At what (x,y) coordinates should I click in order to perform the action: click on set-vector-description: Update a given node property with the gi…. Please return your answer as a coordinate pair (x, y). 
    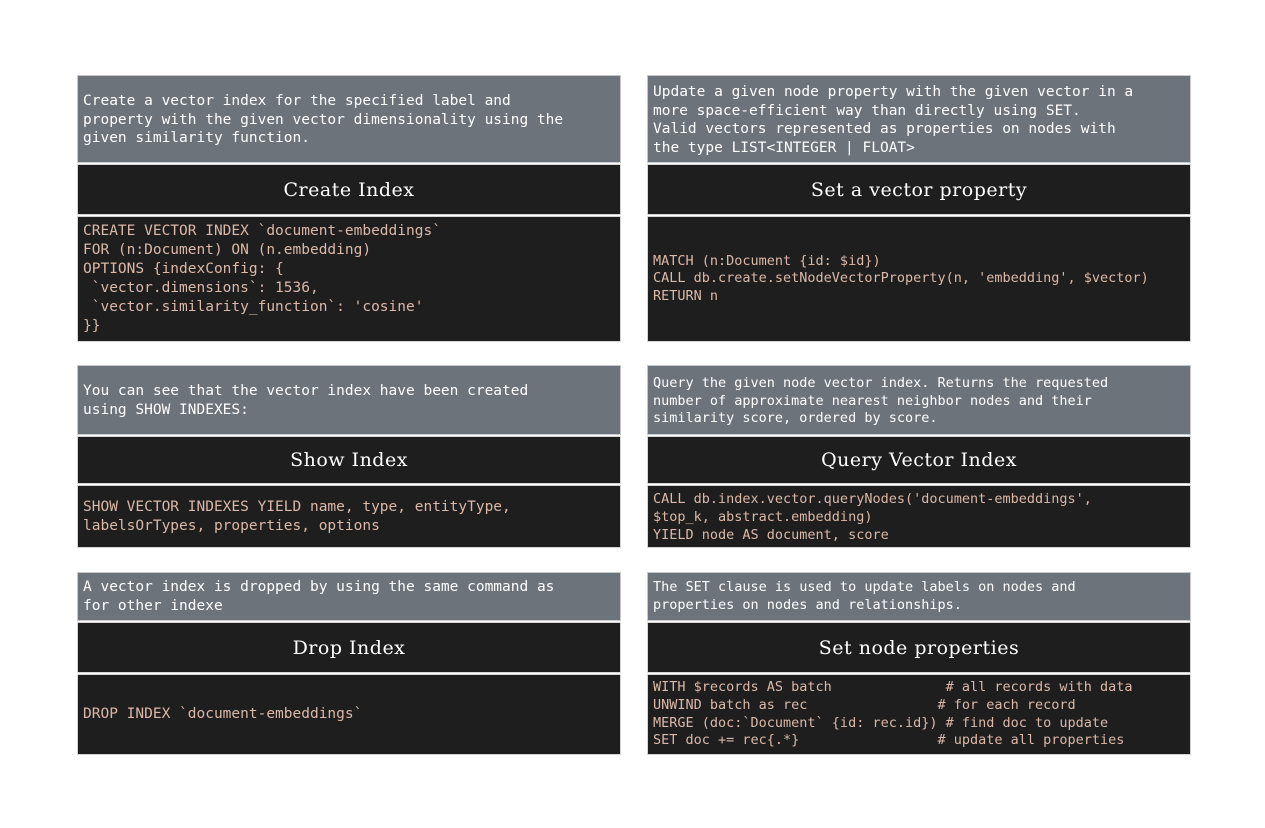
    Looking at the image, I should click on (919, 119).